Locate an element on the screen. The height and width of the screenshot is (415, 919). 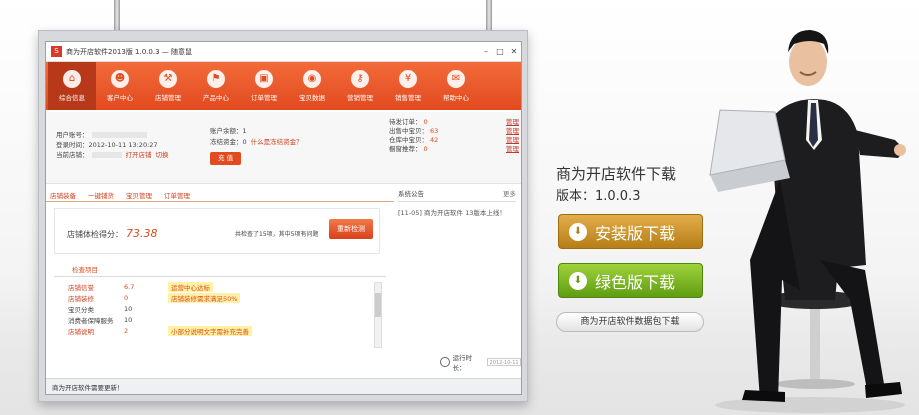
portable-button-label: 绿色版下载 is located at coordinates (635, 282).